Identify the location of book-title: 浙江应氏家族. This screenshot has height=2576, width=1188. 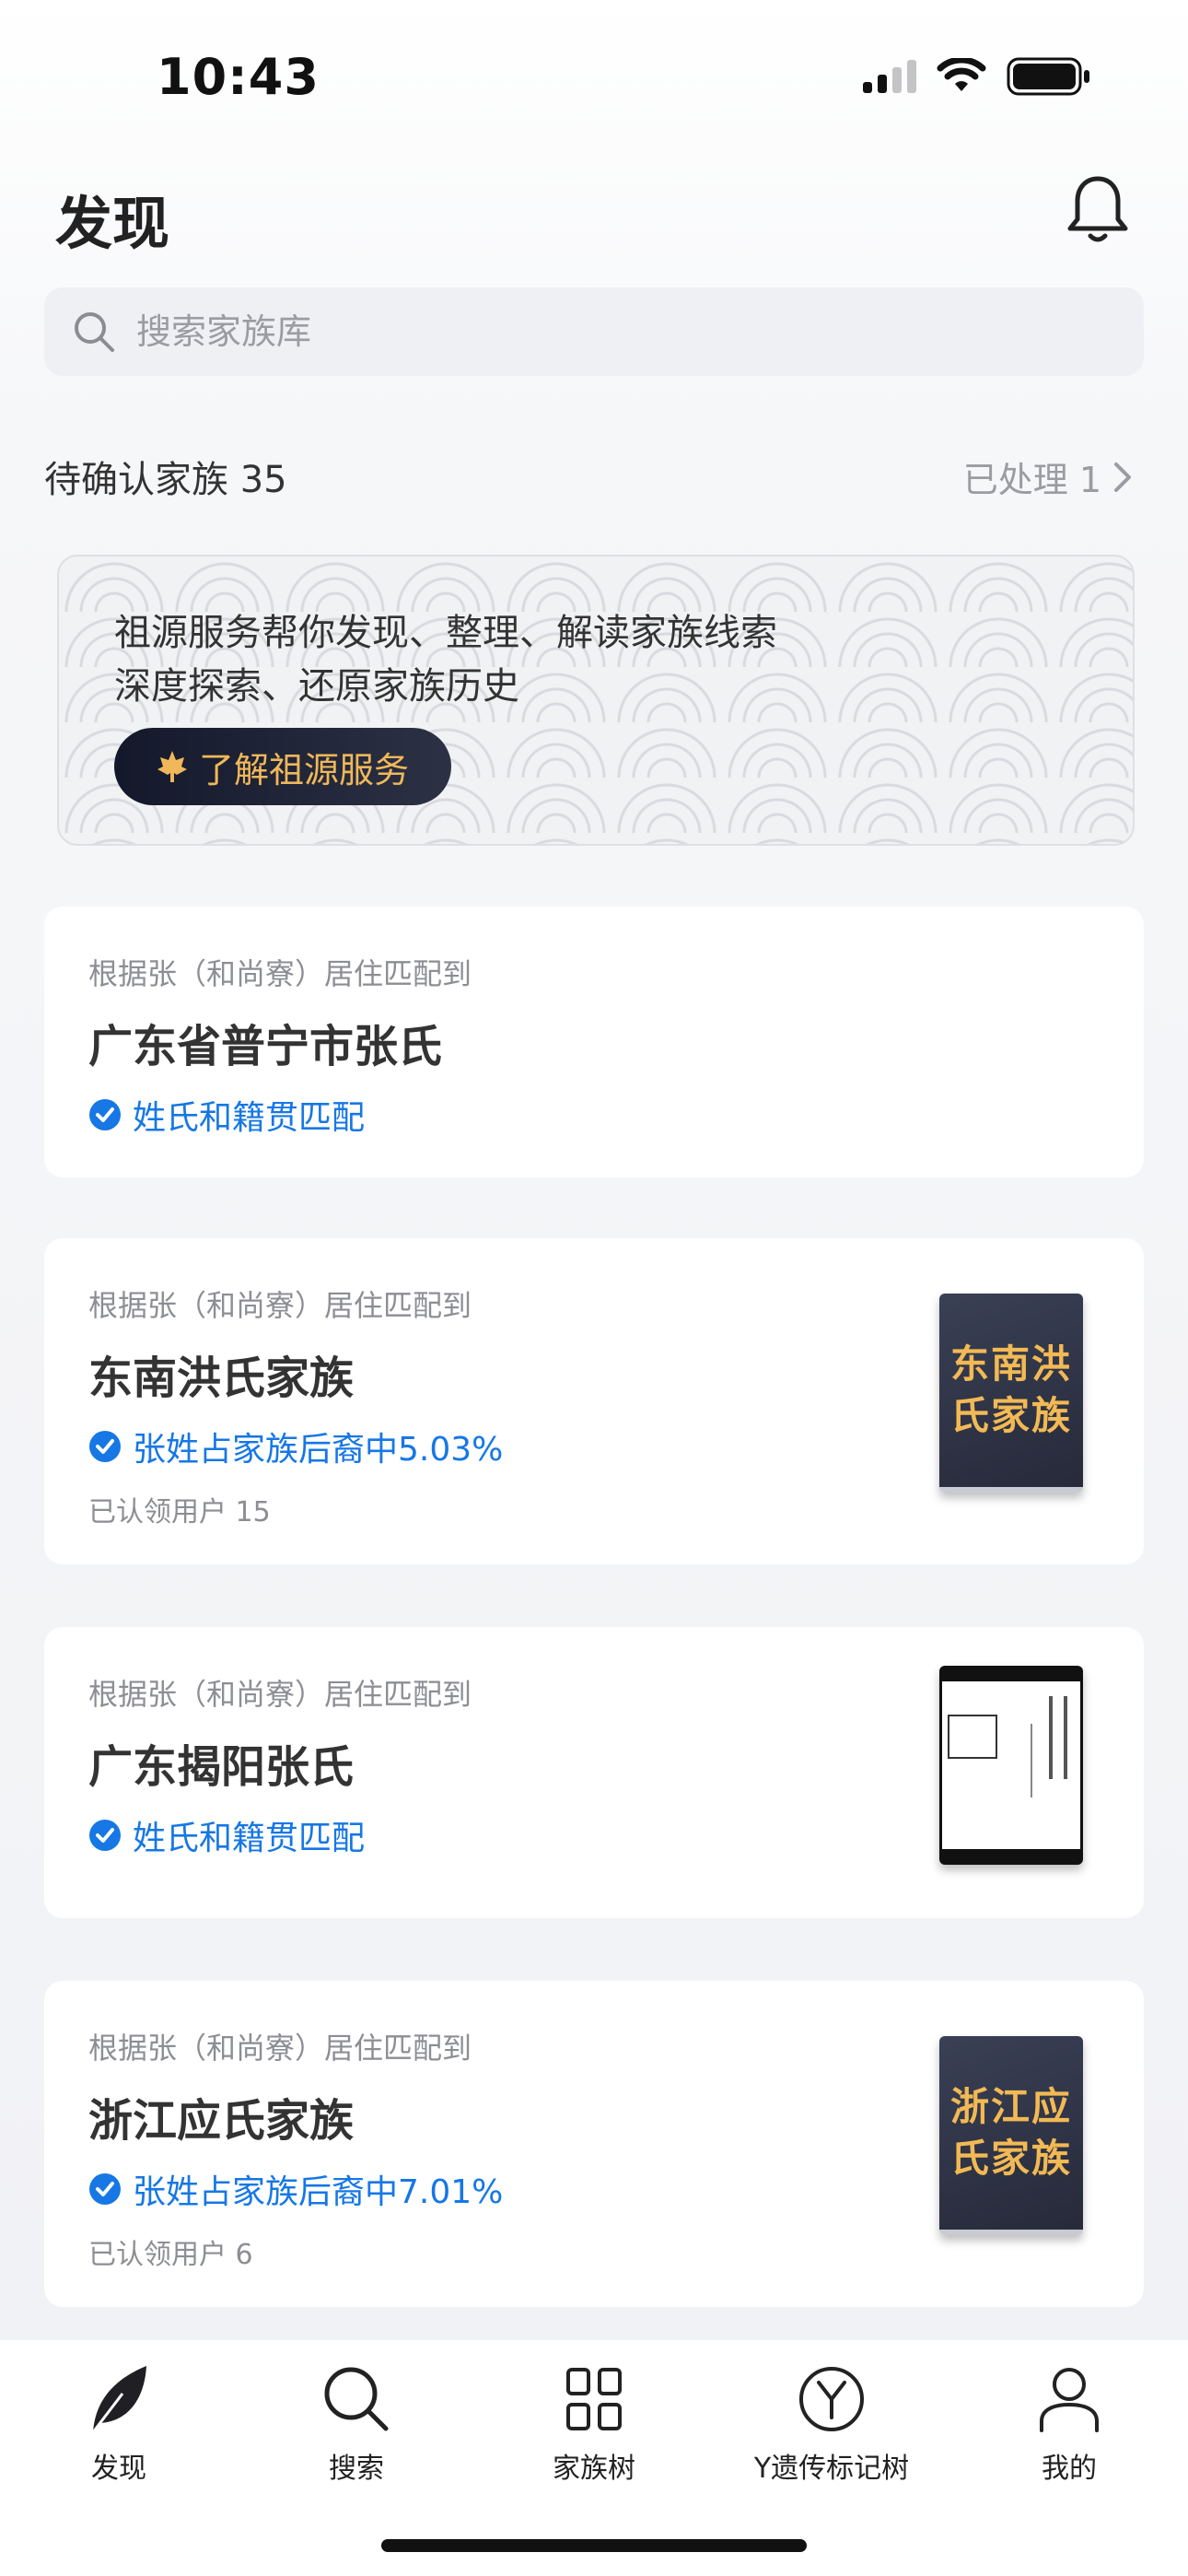
(1011, 2135).